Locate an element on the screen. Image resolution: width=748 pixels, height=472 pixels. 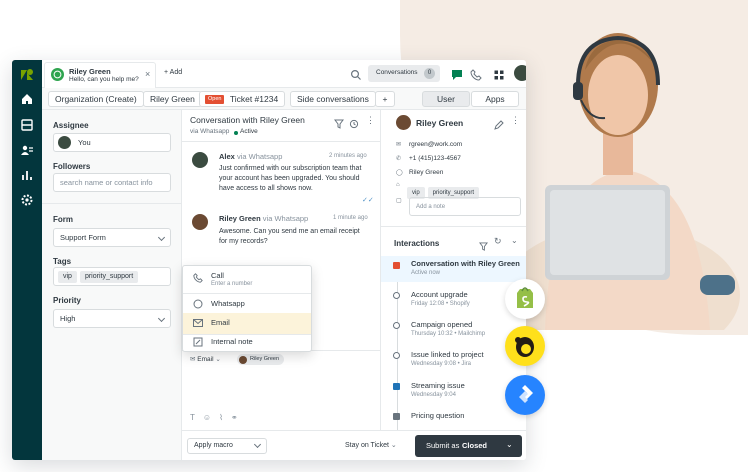
menu-item-email: Email is located at coordinates (247, 323).